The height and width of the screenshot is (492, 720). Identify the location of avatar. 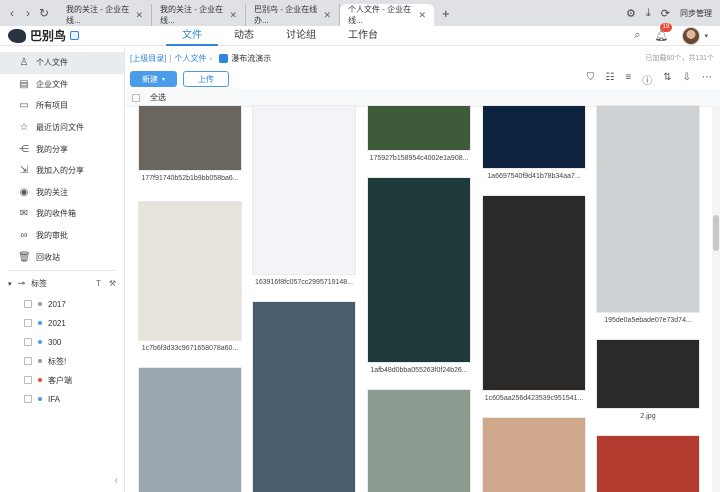
(691, 35).